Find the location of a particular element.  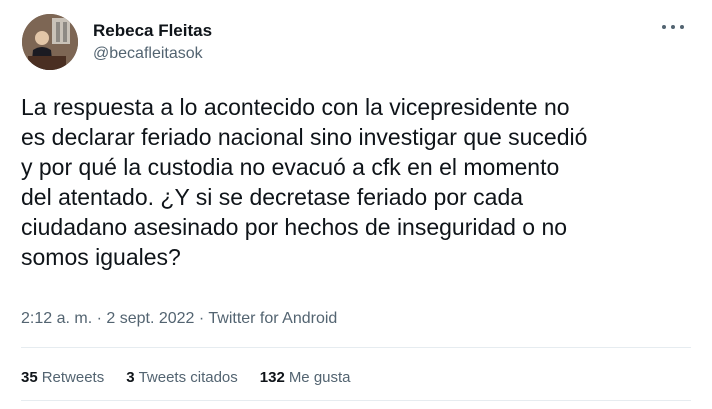

user-handle: @becafleitasok is located at coordinates (152, 54).